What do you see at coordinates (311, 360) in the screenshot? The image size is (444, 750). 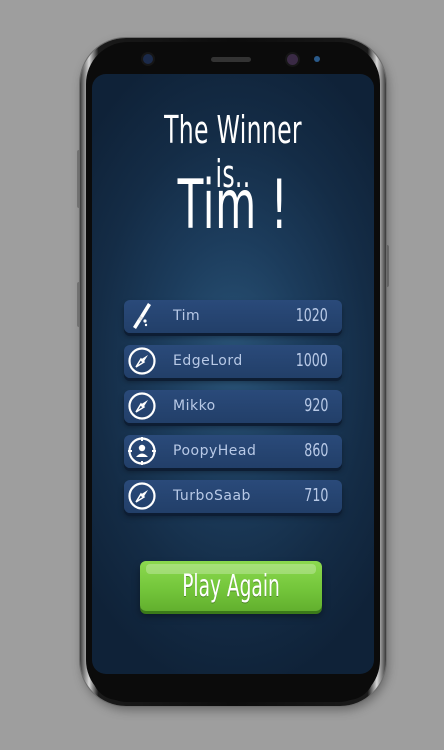 I see `player-score: 1000` at bounding box center [311, 360].